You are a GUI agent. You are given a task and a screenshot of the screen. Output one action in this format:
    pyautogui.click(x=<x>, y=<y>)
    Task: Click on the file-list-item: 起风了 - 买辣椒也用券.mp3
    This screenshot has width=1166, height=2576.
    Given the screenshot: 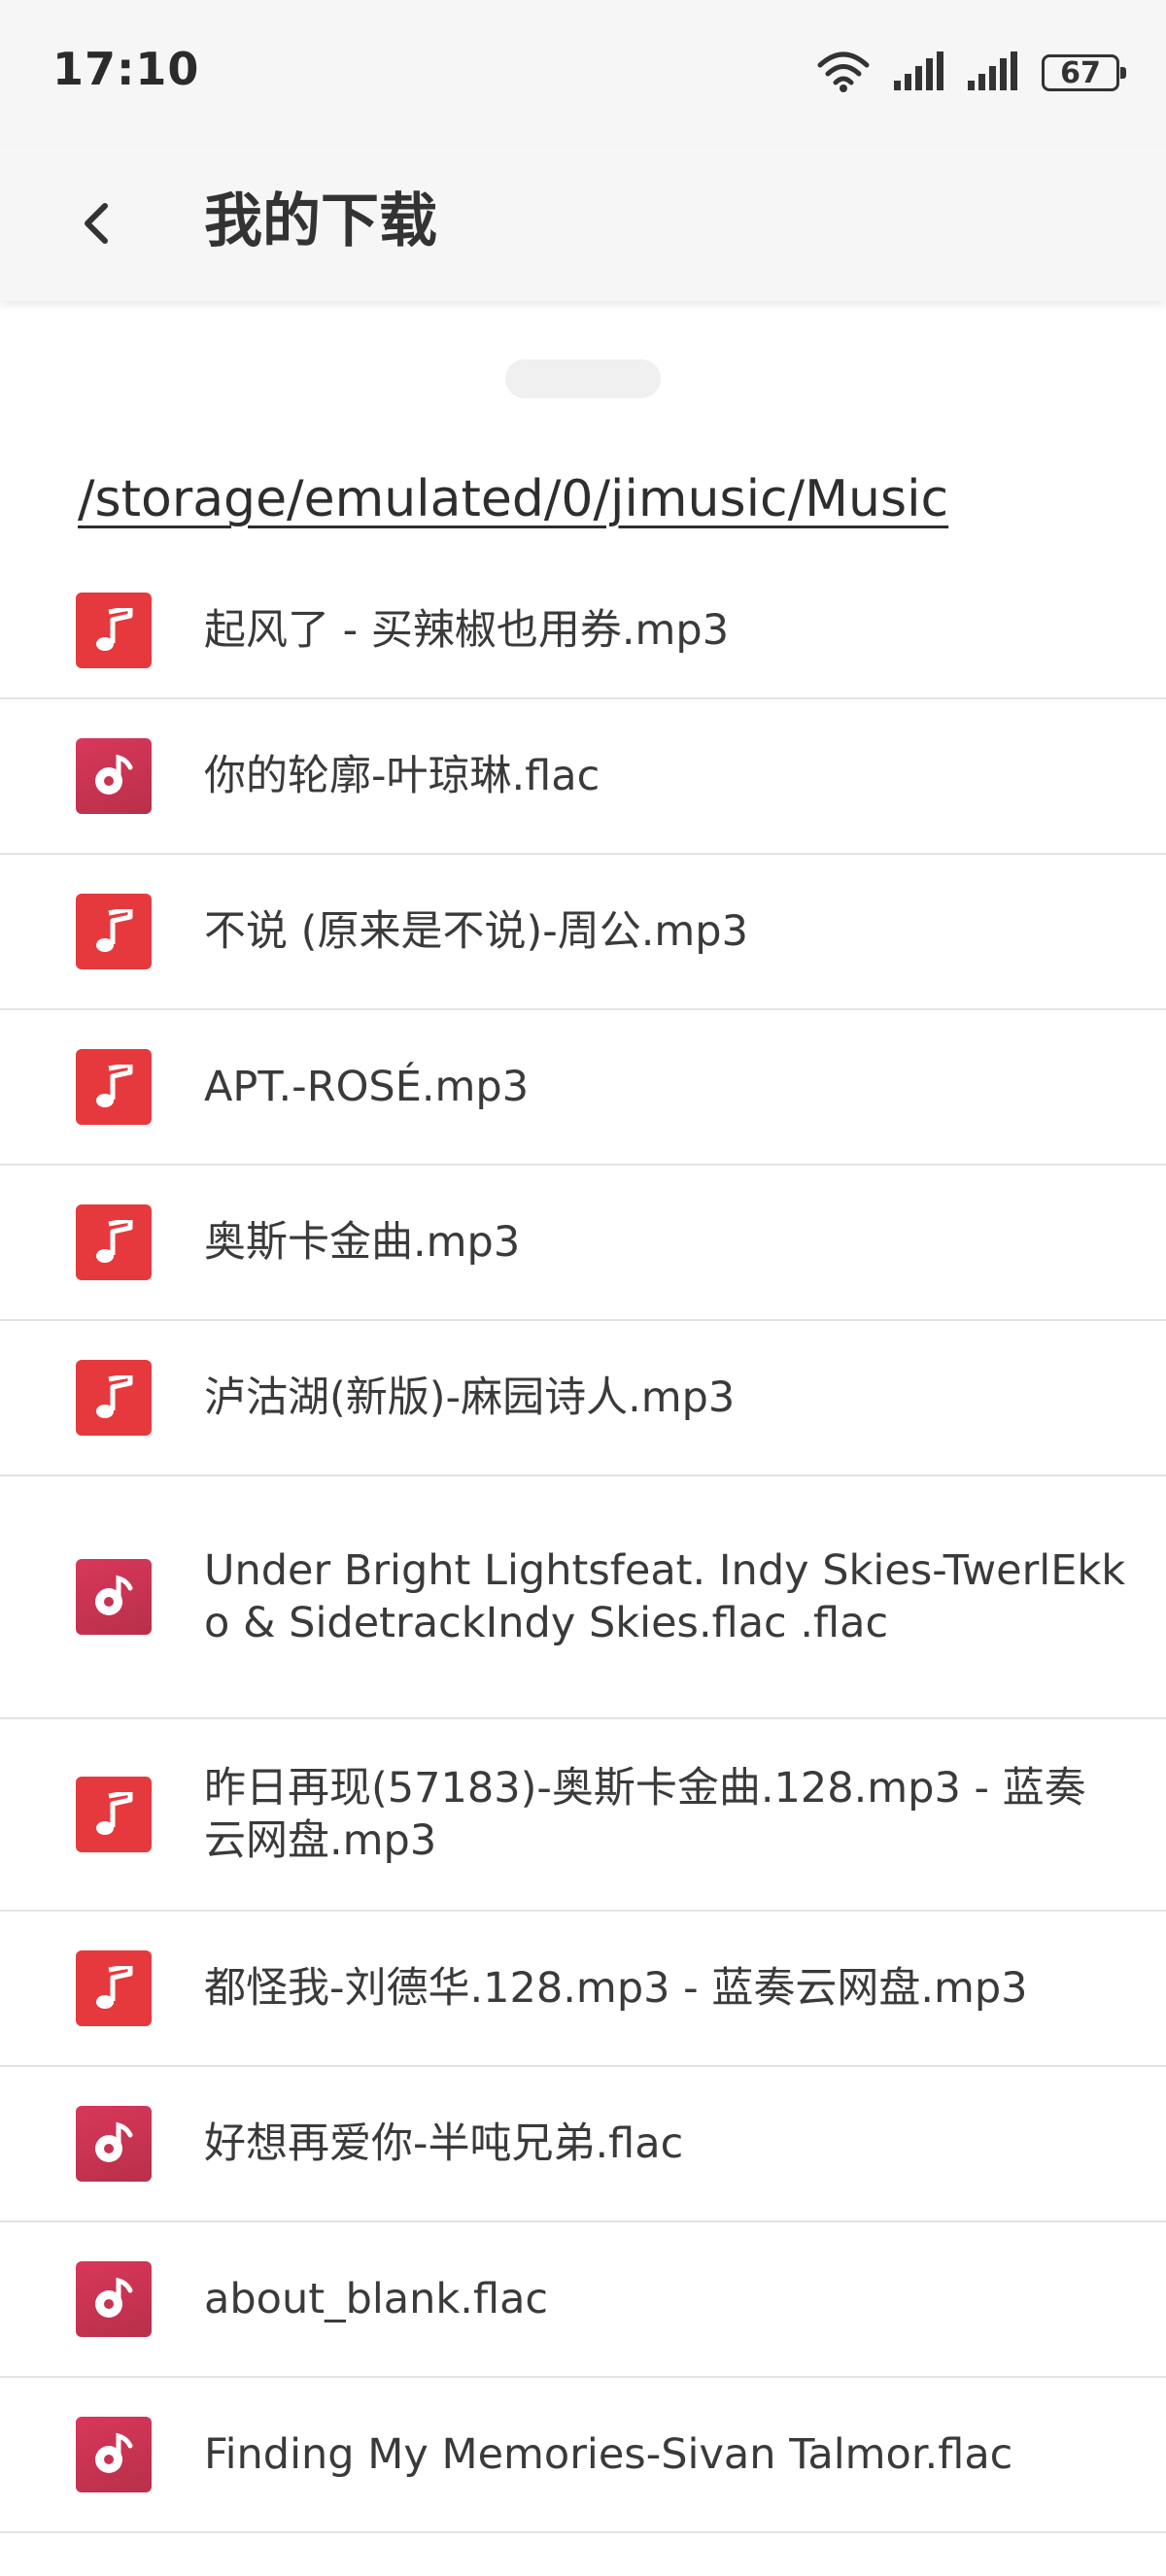 What is the action you would take?
    pyautogui.click(x=583, y=631)
    